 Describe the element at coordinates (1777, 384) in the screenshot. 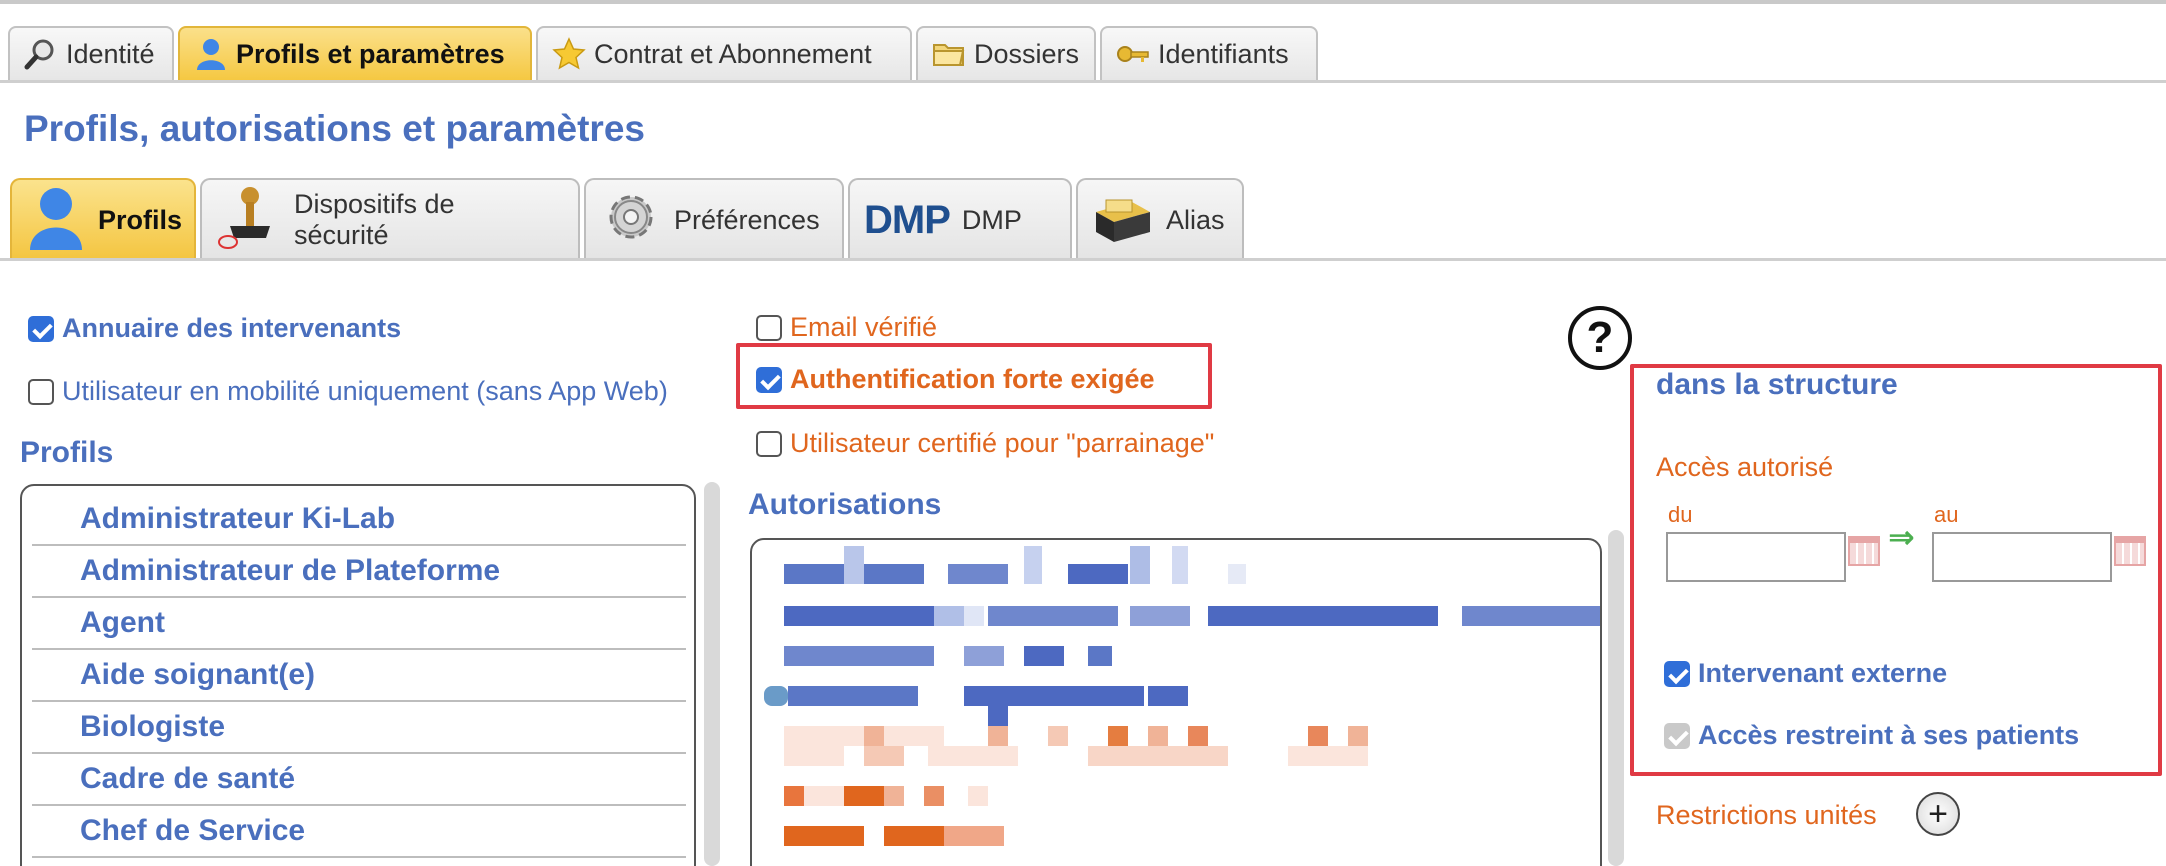

I see `structure-heading: dans la structure` at that location.